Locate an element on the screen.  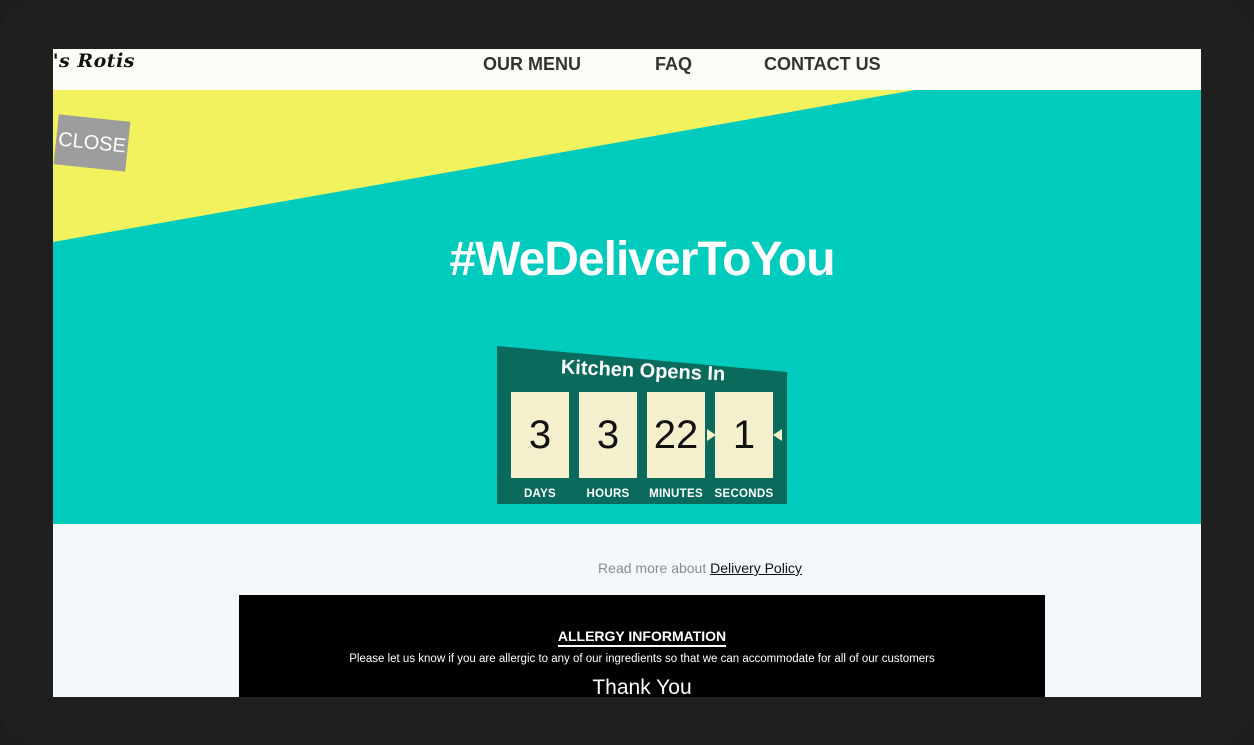
site-logo: i's Rotis is located at coordinates (94, 64).